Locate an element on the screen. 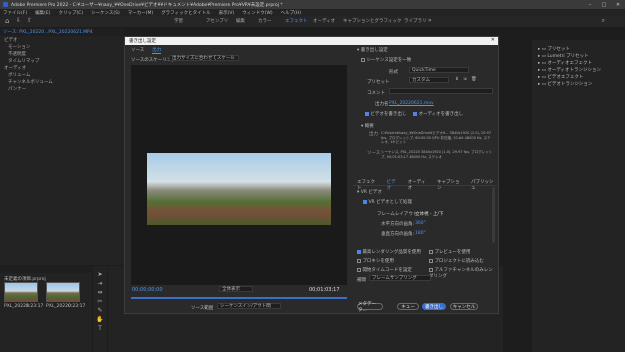 The width and height of the screenshot is (625, 352). workspace-tab-effects: エフェクト is located at coordinates (296, 21).